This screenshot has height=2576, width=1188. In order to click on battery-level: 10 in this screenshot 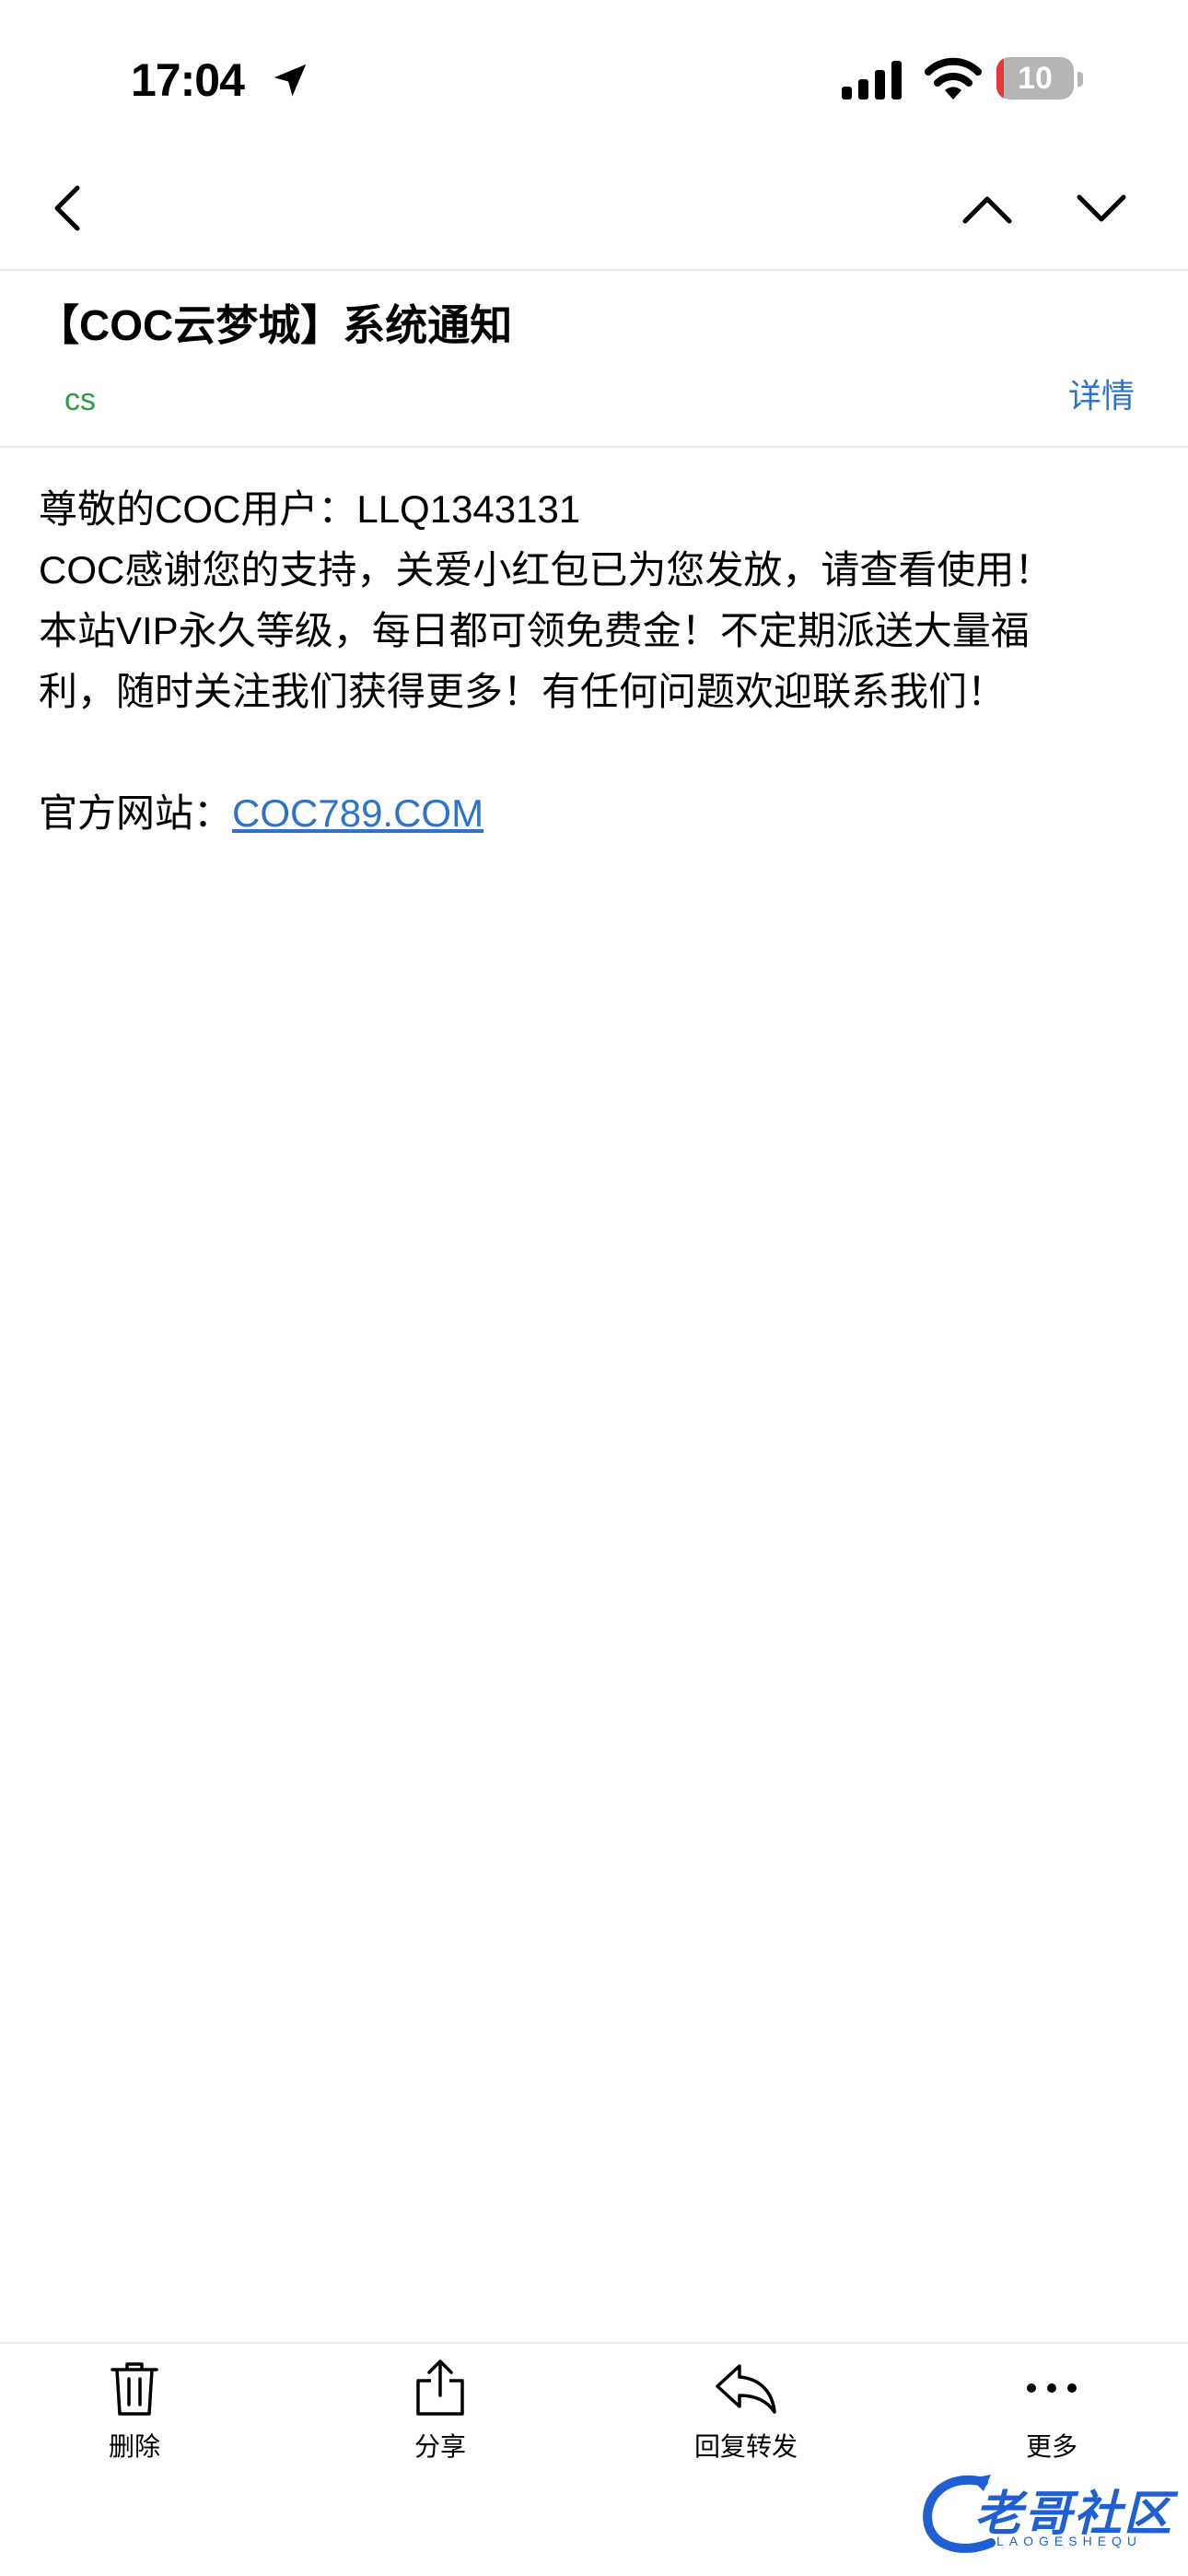, I will do `click(1035, 78)`.